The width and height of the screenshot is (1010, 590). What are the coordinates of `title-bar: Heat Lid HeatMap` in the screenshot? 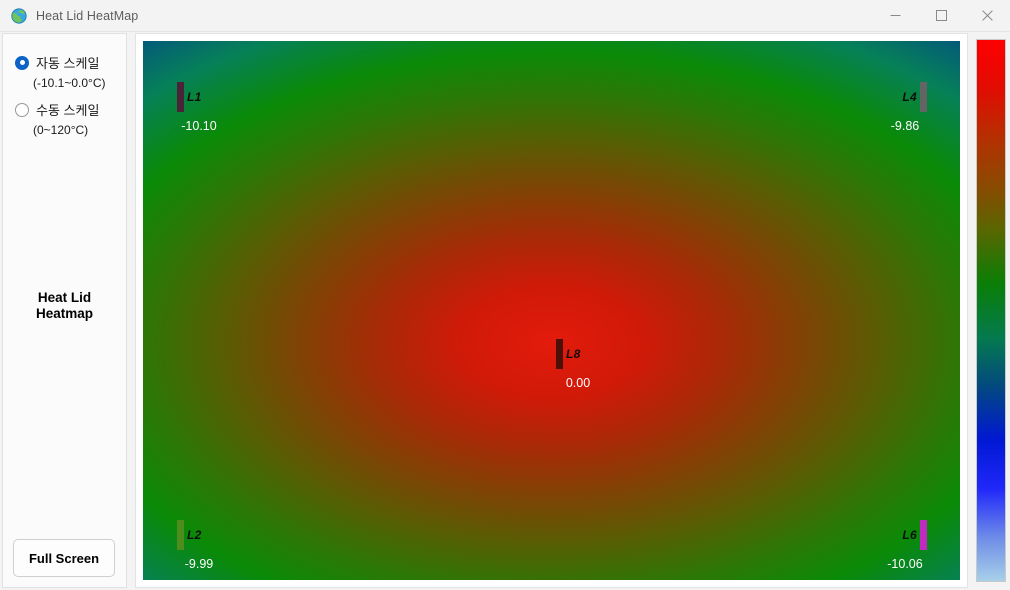 It's located at (505, 16).